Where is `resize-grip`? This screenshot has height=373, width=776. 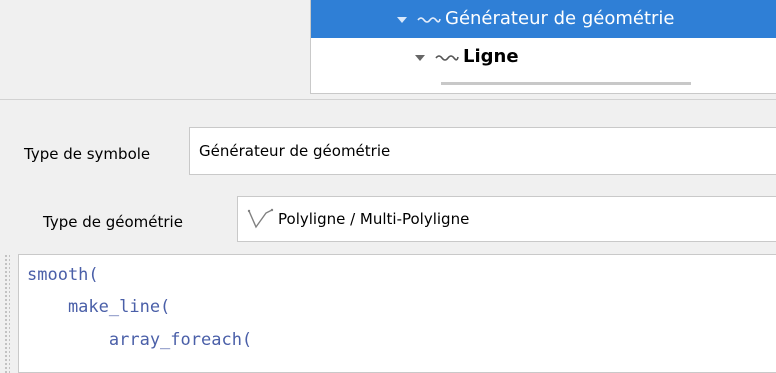
resize-grip is located at coordinates (7, 313).